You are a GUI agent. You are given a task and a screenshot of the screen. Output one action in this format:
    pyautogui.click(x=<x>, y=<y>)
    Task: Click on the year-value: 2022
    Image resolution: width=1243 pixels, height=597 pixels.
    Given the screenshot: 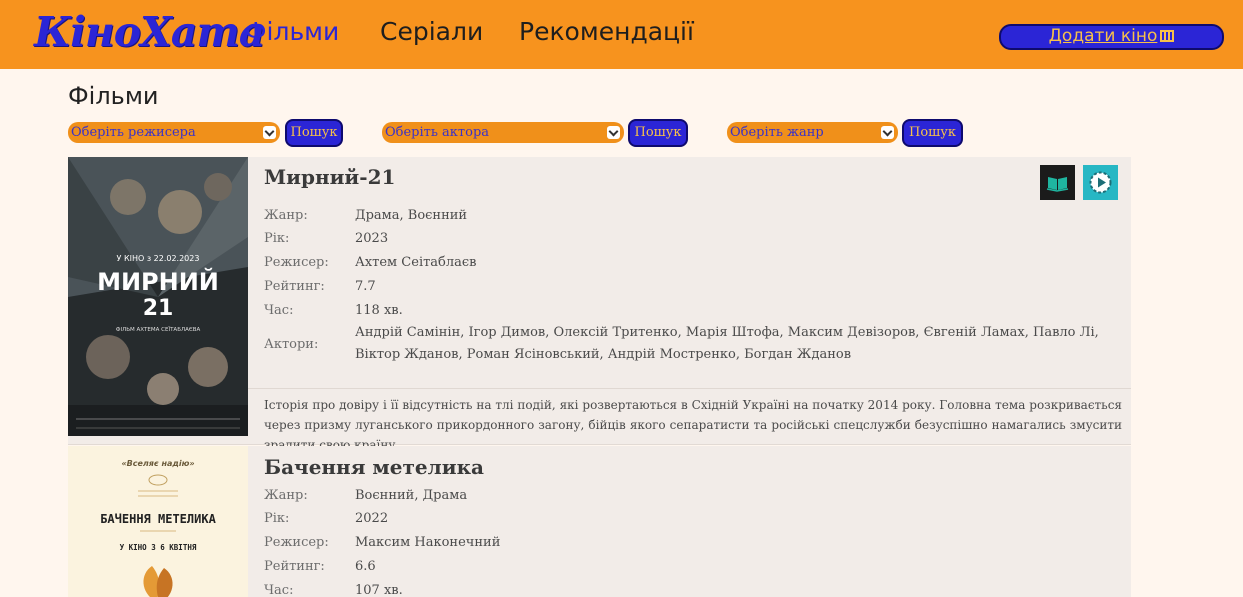 What is the action you would take?
    pyautogui.click(x=372, y=518)
    